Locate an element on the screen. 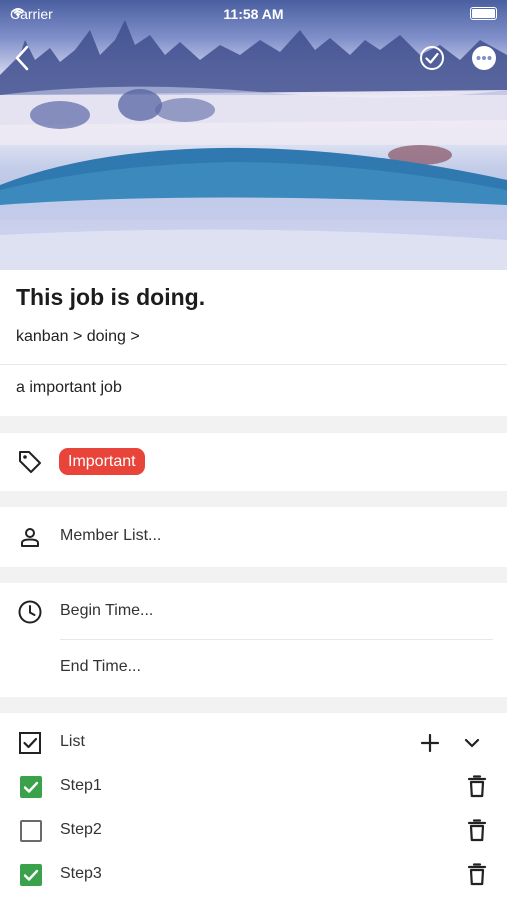  more-circle-icon is located at coordinates (484, 58).